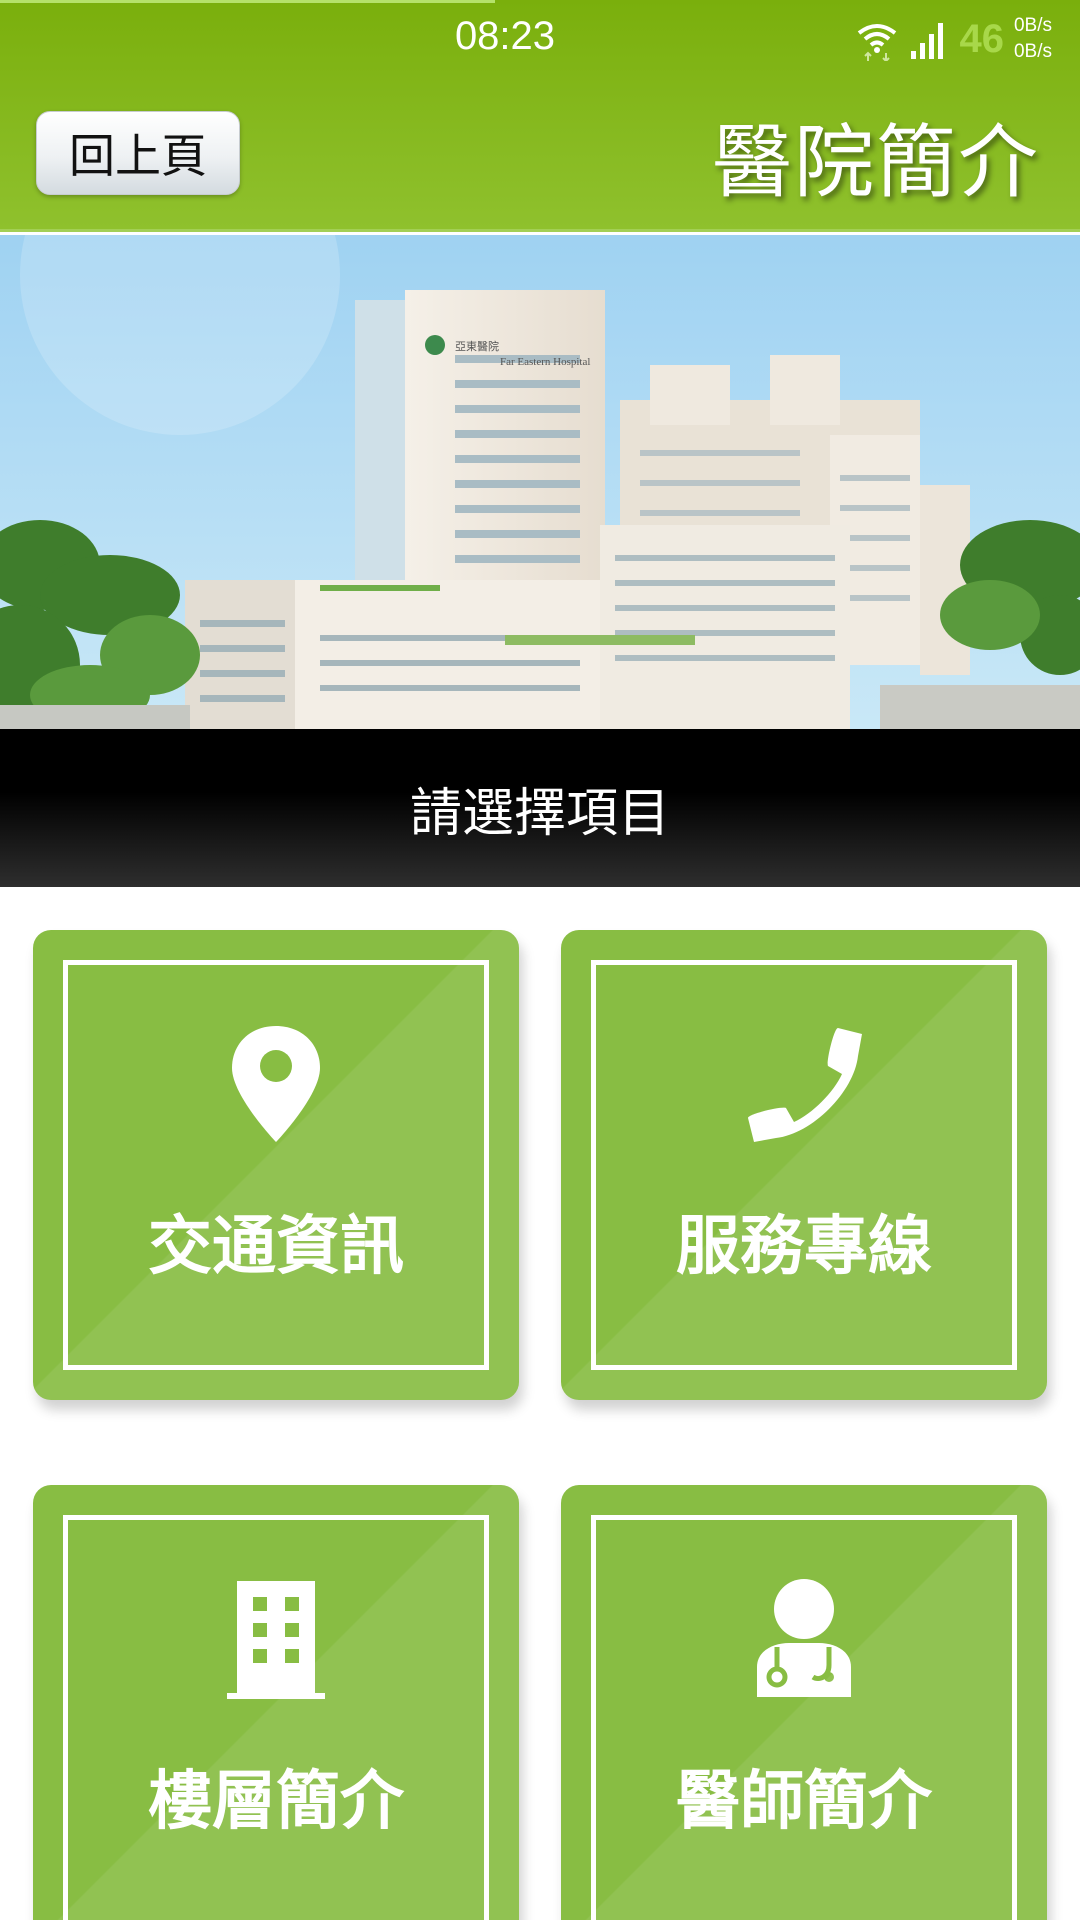  I want to click on map-pin-icon, so click(276, 1084).